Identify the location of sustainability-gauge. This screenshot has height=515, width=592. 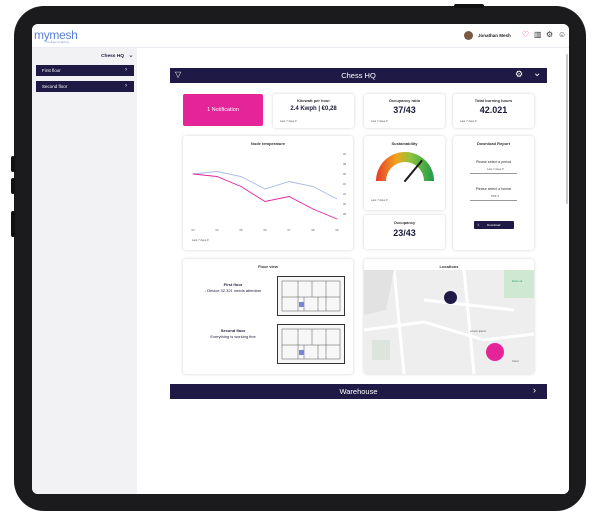
(405, 167).